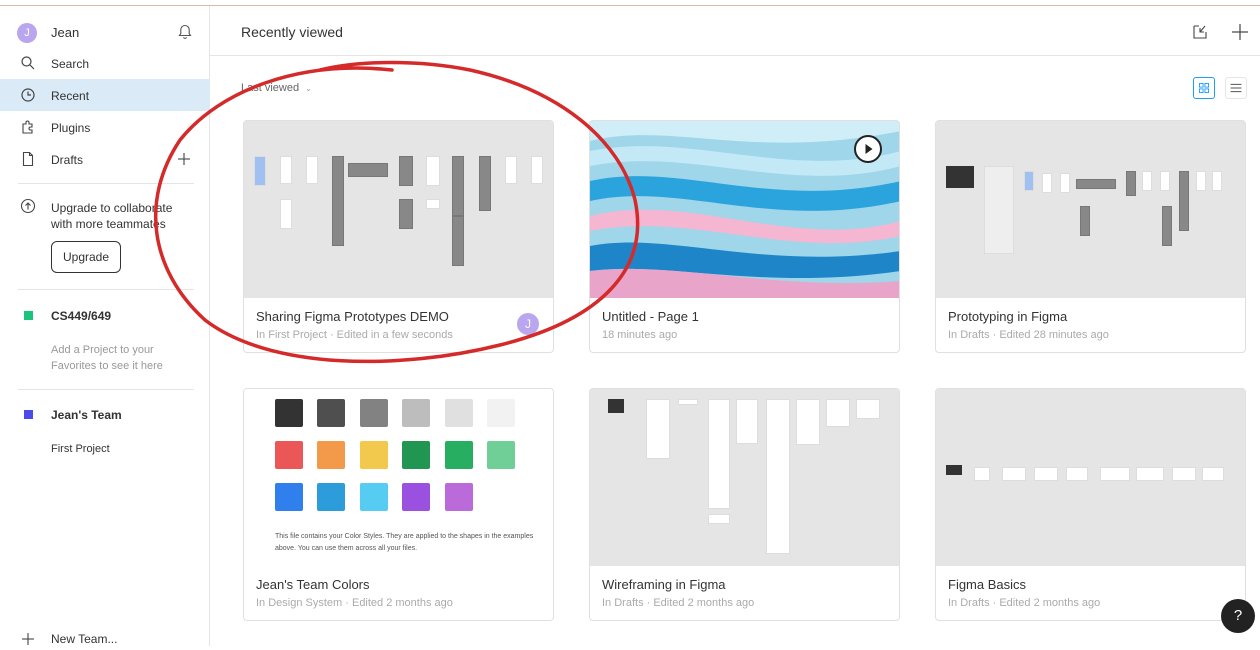  Describe the element at coordinates (650, 316) in the screenshot. I see `file-title: Untitled - Page 1` at that location.